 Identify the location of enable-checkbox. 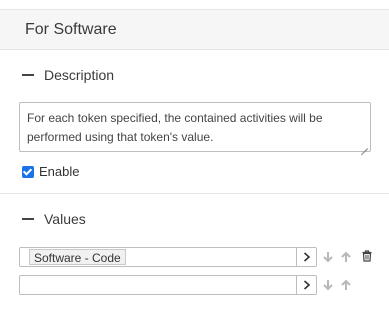
(28, 171).